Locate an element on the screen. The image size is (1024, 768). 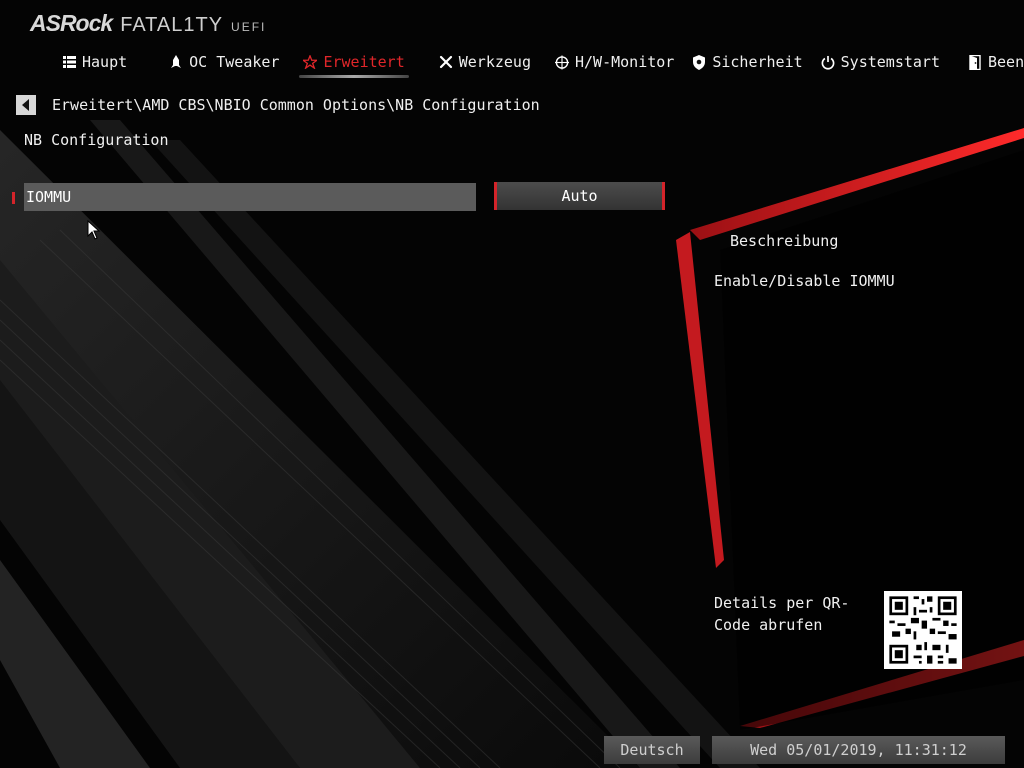
logo-brand: ASRock is located at coordinates (71, 23).